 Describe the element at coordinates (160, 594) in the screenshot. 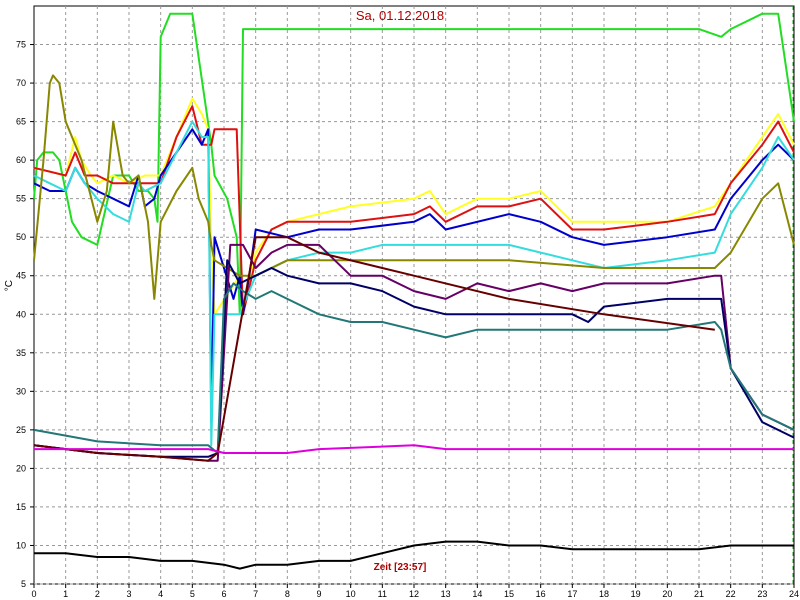

I see `x-tick-label: 4` at that location.